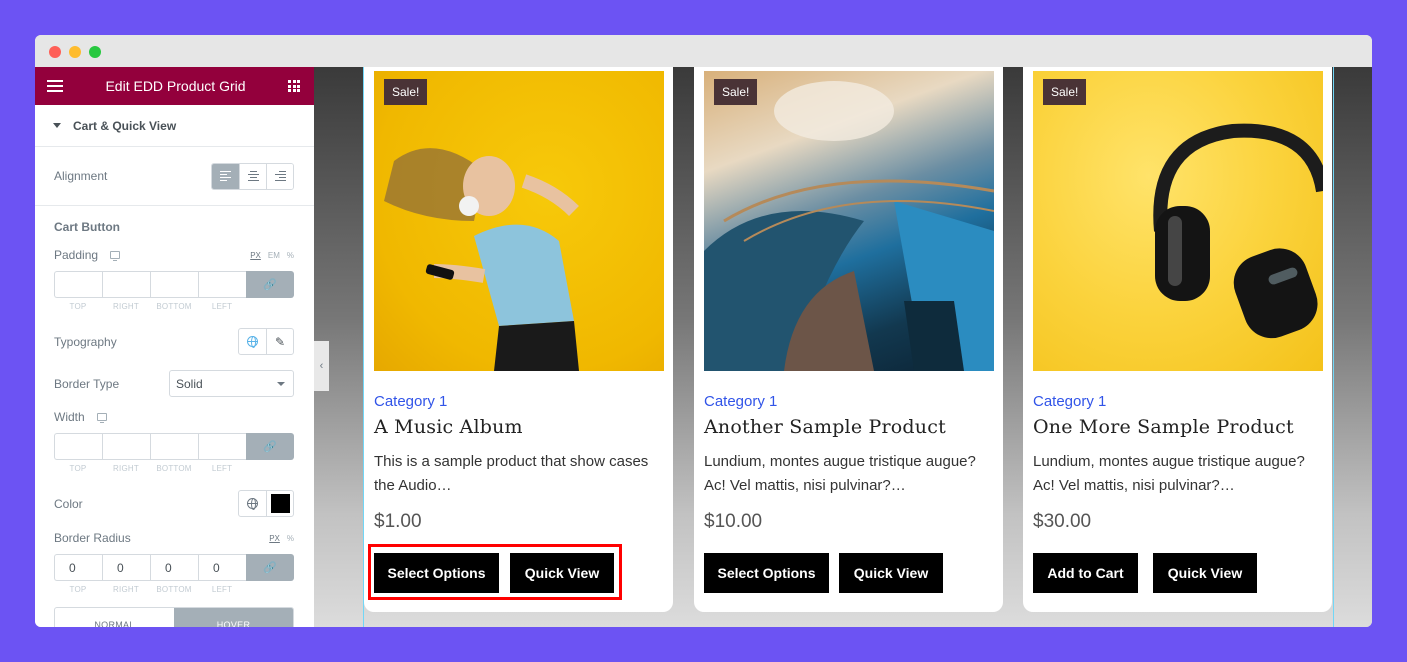  I want to click on tab-hover: HOVER, so click(233, 617).